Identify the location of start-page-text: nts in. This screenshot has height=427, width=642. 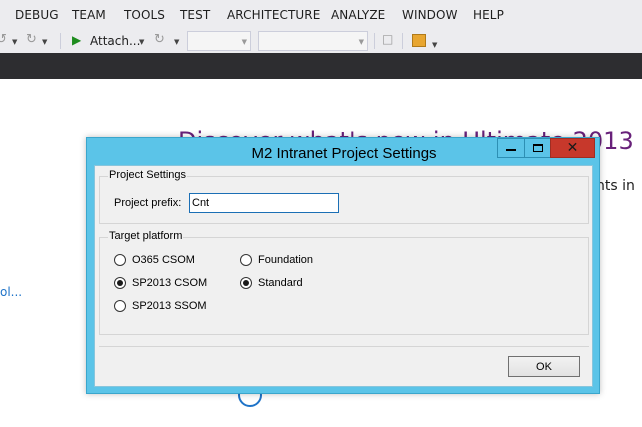
(615, 186).